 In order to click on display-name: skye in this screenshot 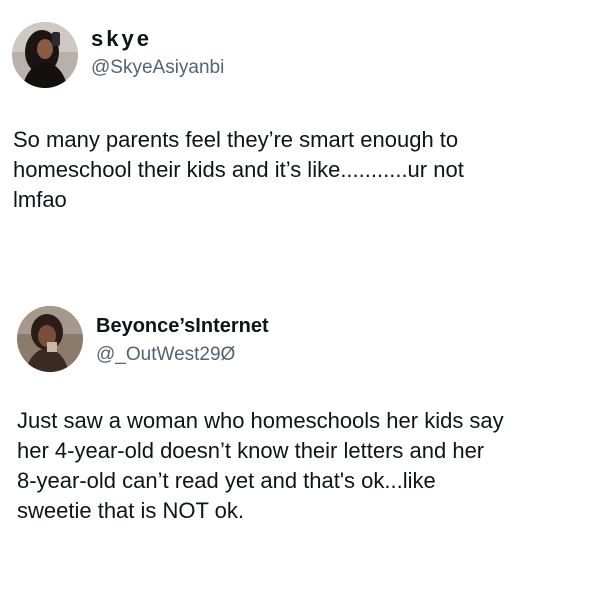, I will do `click(121, 39)`.